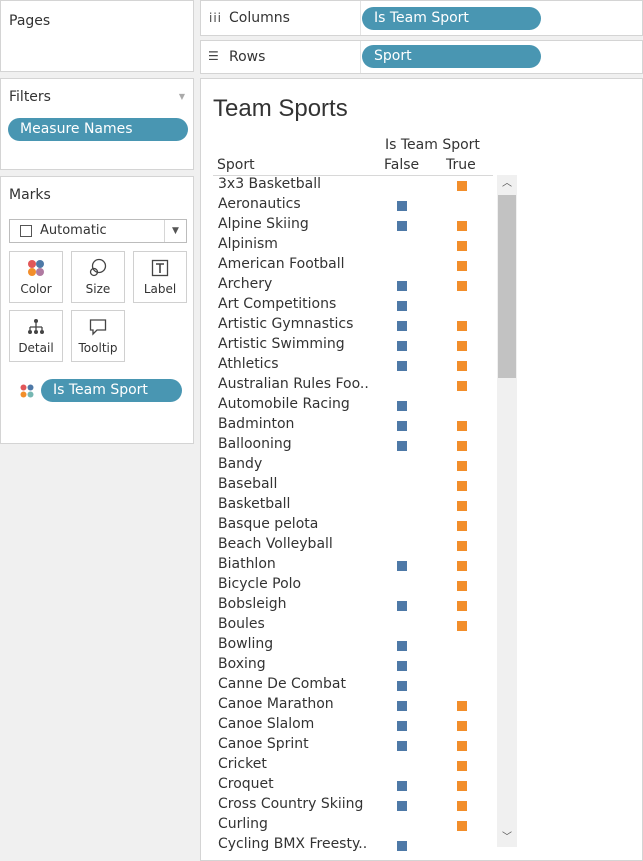 This screenshot has width=643, height=861. What do you see at coordinates (296, 364) in the screenshot?
I see `sport-row-label: Athletics` at bounding box center [296, 364].